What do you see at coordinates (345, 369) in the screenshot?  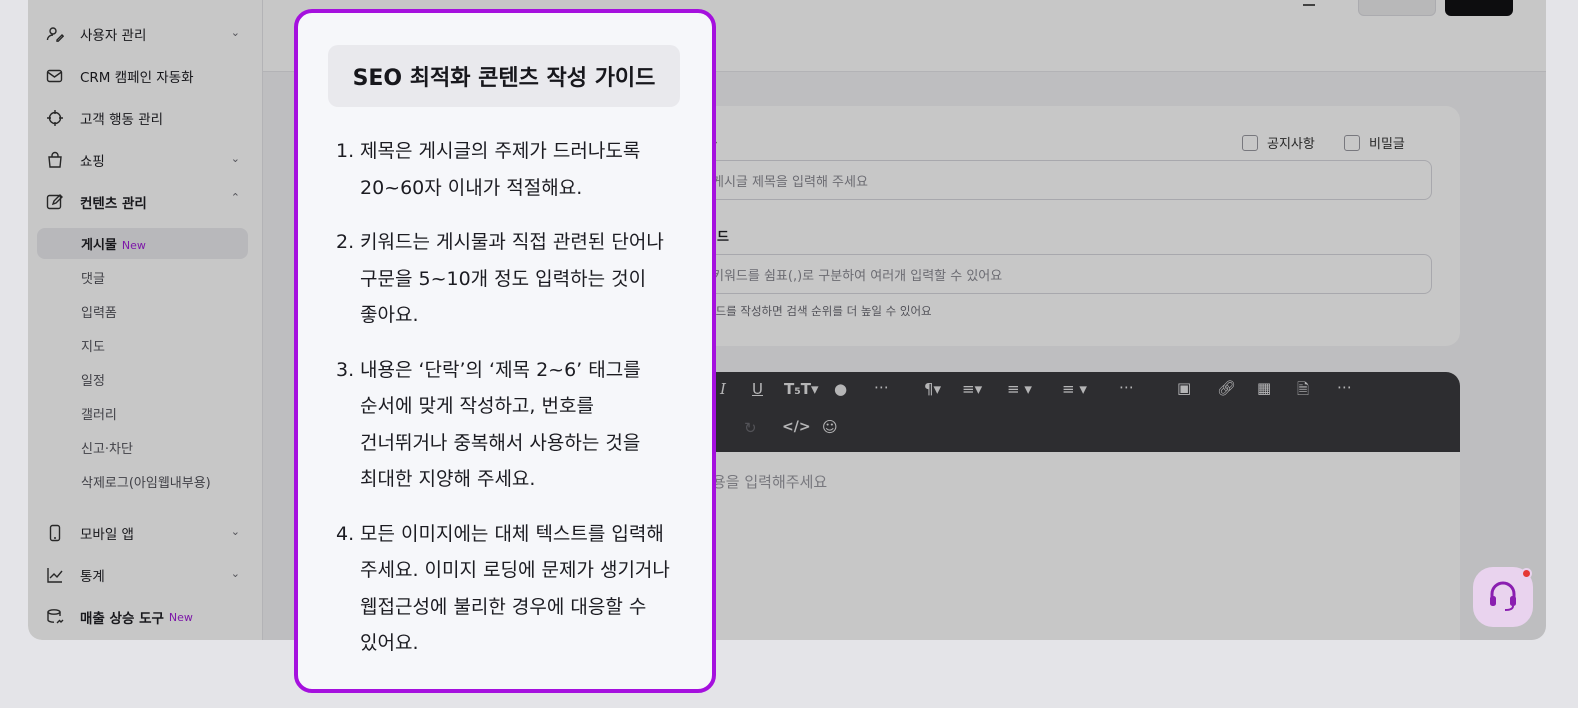 I see `guide-item-number: 3.` at bounding box center [345, 369].